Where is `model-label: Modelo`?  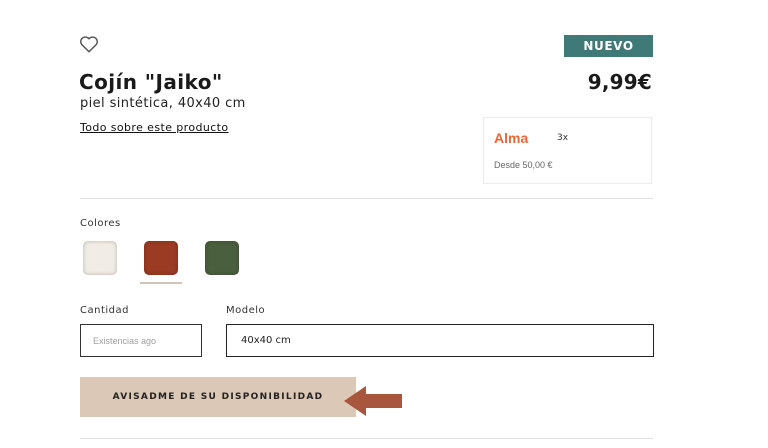 model-label: Modelo is located at coordinates (246, 310).